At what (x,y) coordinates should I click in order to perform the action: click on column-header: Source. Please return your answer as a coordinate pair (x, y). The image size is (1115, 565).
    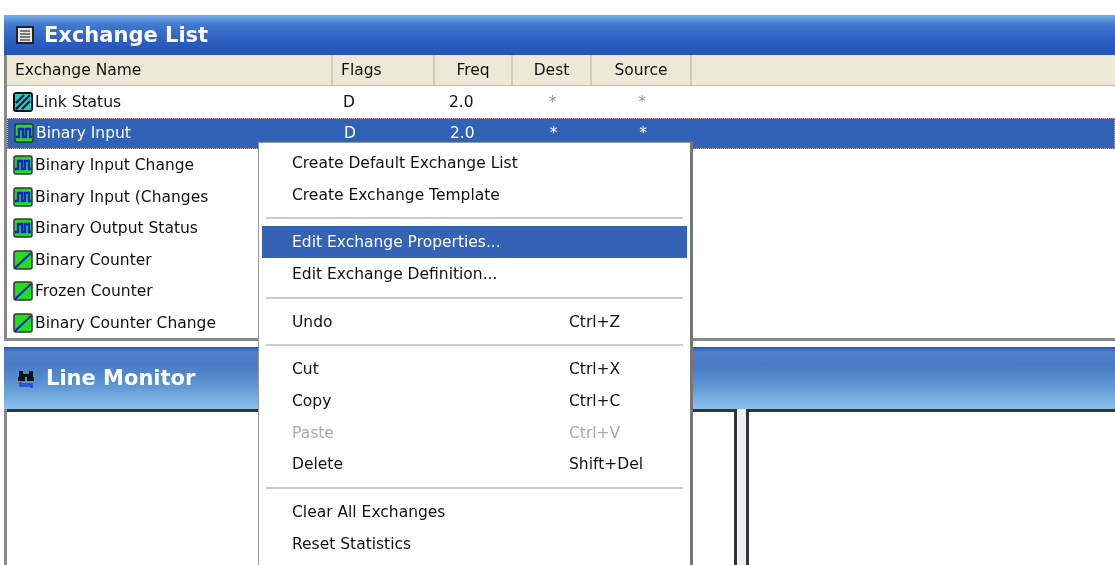
    Looking at the image, I should click on (642, 70).